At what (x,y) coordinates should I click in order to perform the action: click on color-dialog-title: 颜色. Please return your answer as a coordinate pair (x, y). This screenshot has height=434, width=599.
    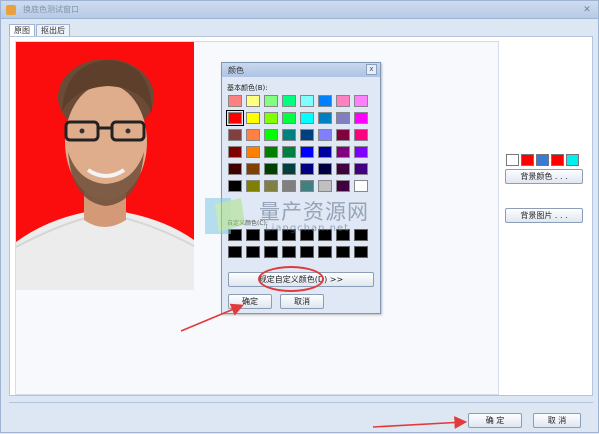
    Looking at the image, I should click on (236, 70).